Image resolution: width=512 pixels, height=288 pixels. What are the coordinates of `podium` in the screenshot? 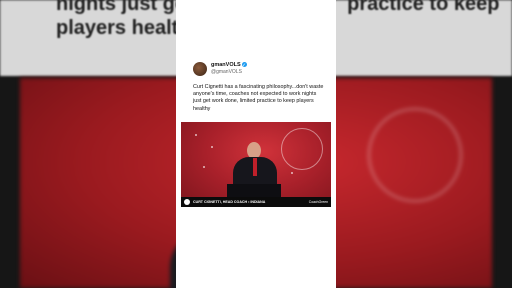 It's located at (254, 191).